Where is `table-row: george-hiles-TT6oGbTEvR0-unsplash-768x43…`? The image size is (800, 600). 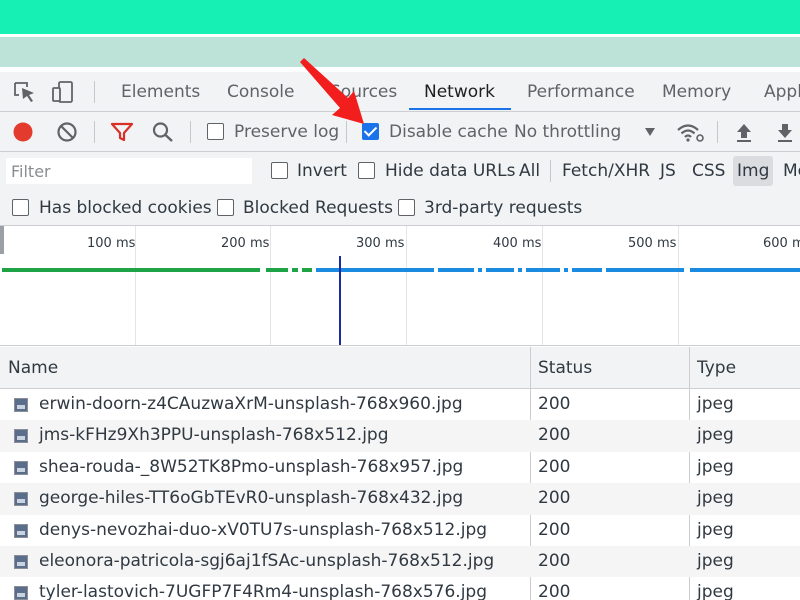 table-row: george-hiles-TT6oGbTEvR0-unsplash-768x43… is located at coordinates (400, 499).